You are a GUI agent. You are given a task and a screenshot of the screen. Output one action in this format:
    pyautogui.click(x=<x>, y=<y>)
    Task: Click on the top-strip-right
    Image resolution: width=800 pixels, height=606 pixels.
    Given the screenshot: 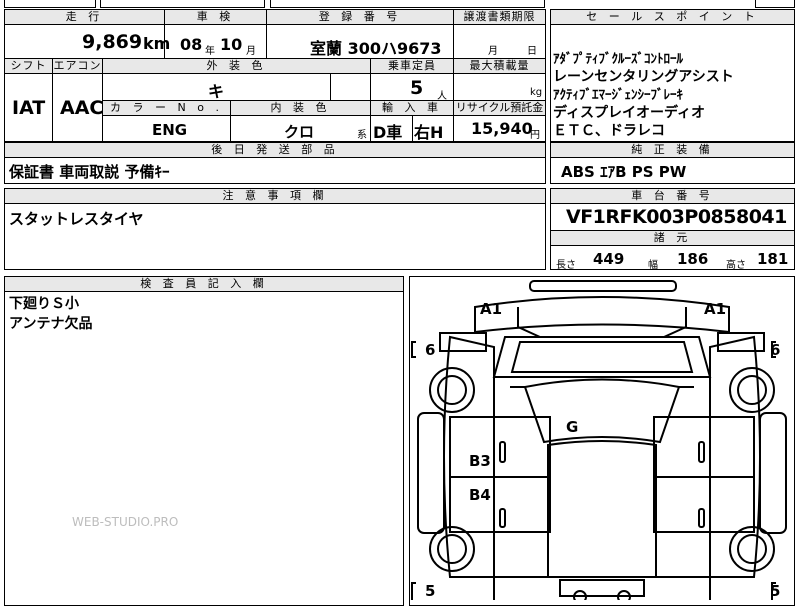 What is the action you would take?
    pyautogui.click(x=407, y=4)
    